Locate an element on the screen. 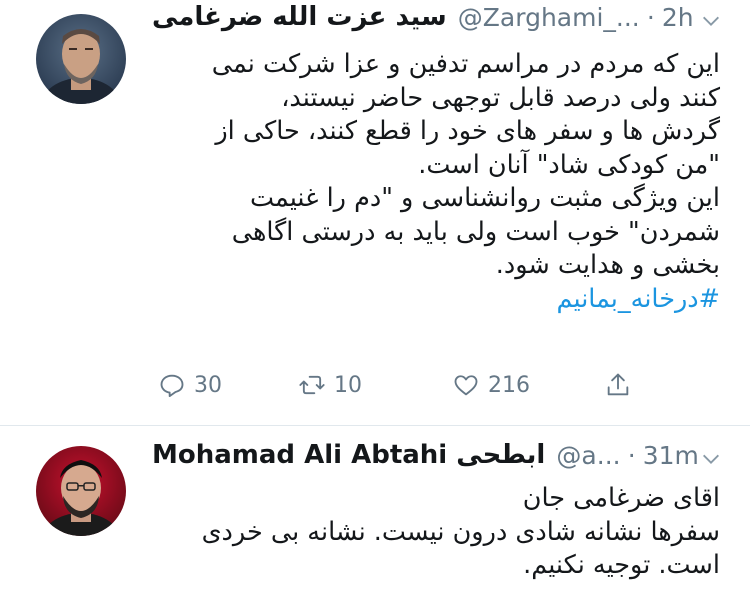  retweet-count: 10 is located at coordinates (348, 385).